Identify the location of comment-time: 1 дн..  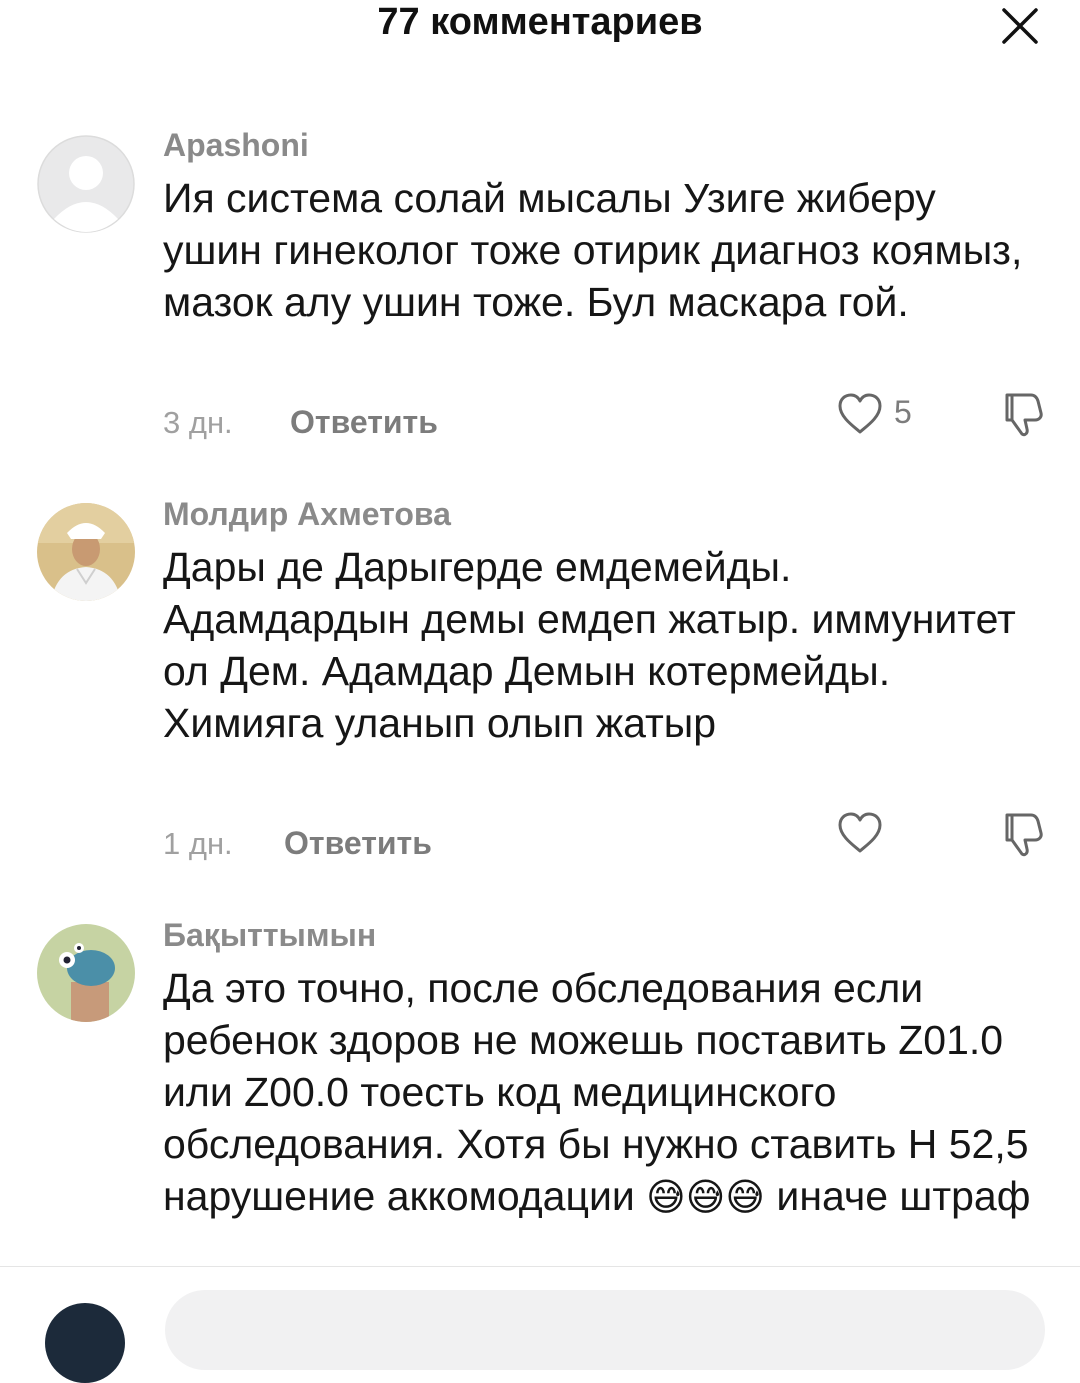
(198, 843).